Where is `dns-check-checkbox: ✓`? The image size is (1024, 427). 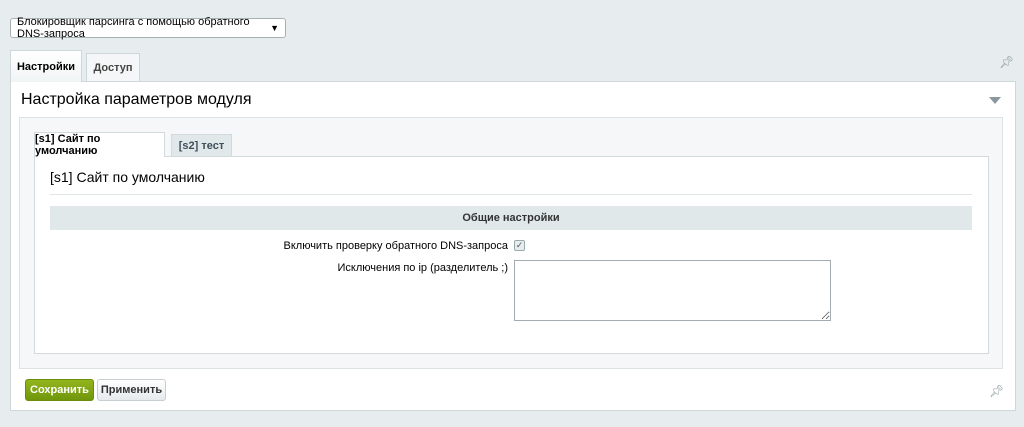
dns-check-checkbox: ✓ is located at coordinates (519, 245).